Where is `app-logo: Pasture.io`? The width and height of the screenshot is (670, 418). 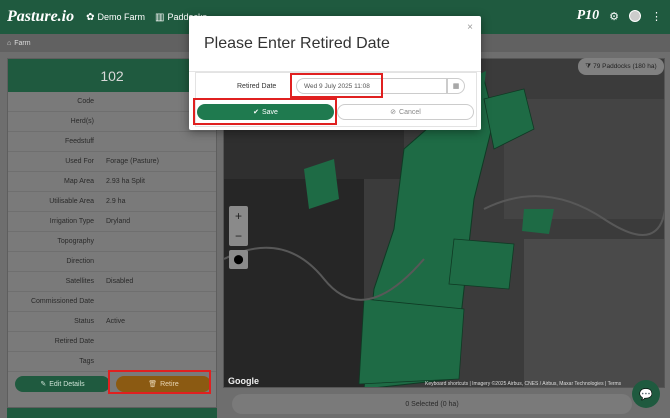 app-logo: Pasture.io is located at coordinates (40, 17).